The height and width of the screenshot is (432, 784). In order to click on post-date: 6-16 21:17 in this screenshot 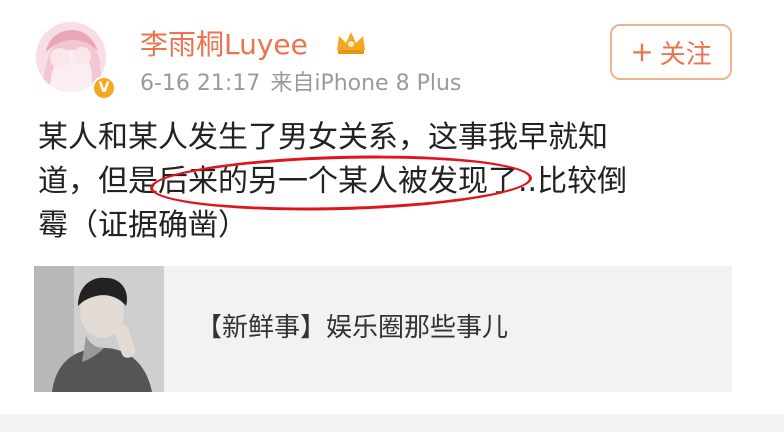, I will do `click(200, 83)`.